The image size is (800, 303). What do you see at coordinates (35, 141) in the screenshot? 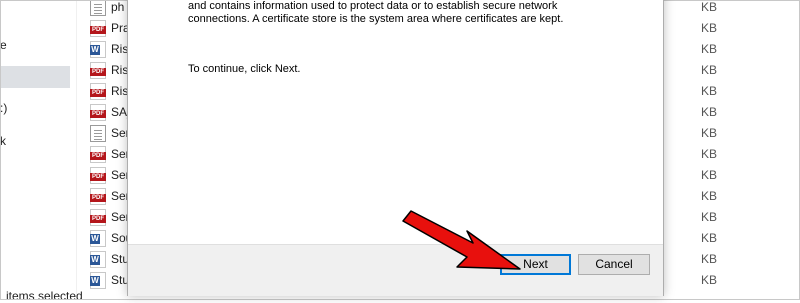
I see `nav-item: k` at bounding box center [35, 141].